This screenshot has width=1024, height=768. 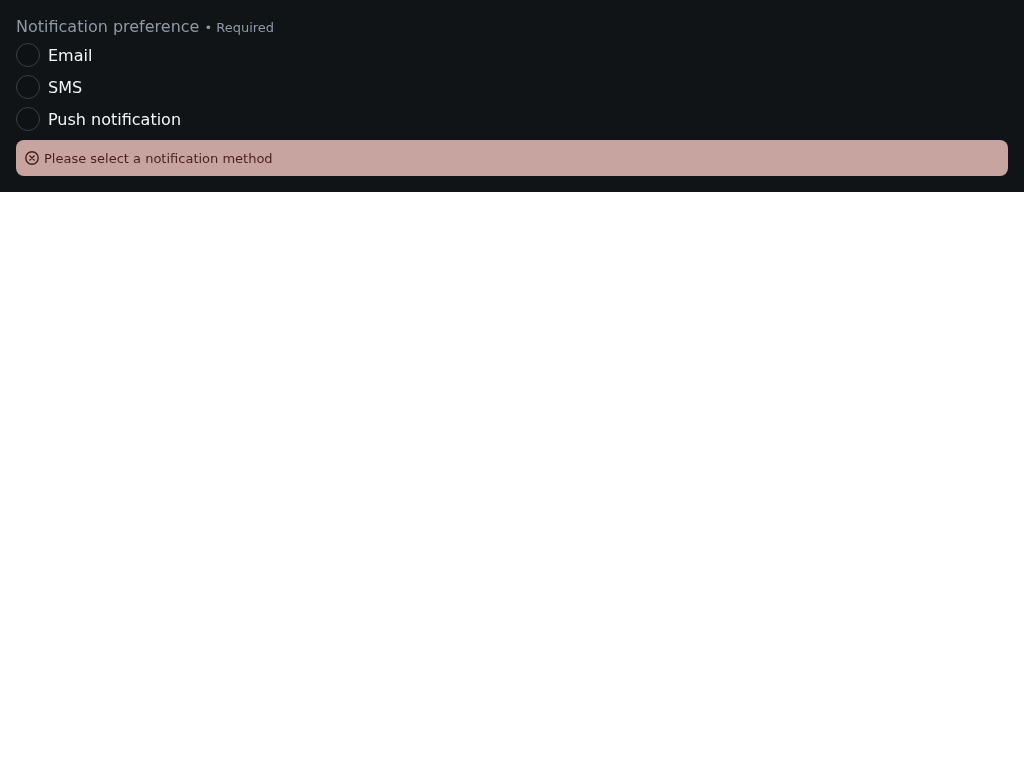 I want to click on error-text: Please select a notification method, so click(x=158, y=158).